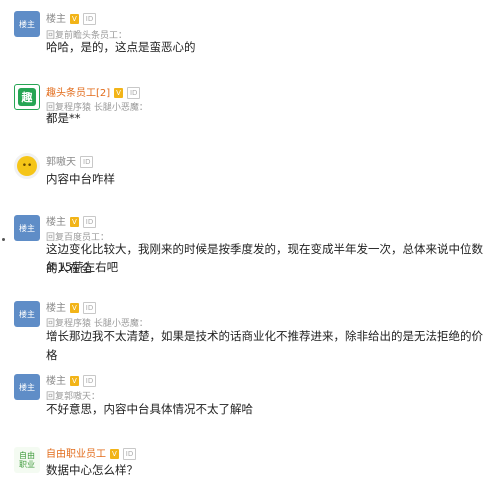 The image size is (499, 493). Describe the element at coordinates (82, 267) in the screenshot. I see `comment-text-line-2: 年15薪左右吧` at that location.